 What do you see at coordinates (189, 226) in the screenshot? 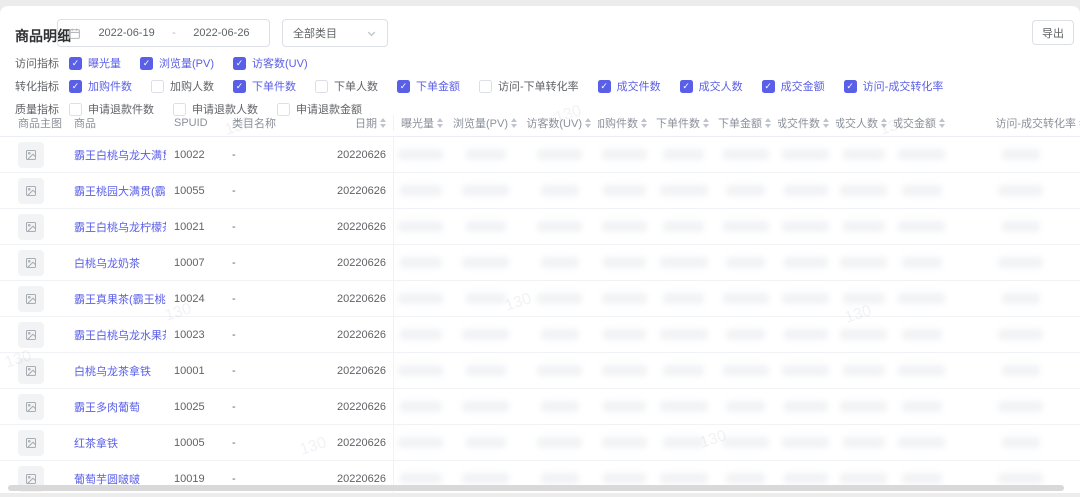
I see `spuid-cell: 10021` at bounding box center [189, 226].